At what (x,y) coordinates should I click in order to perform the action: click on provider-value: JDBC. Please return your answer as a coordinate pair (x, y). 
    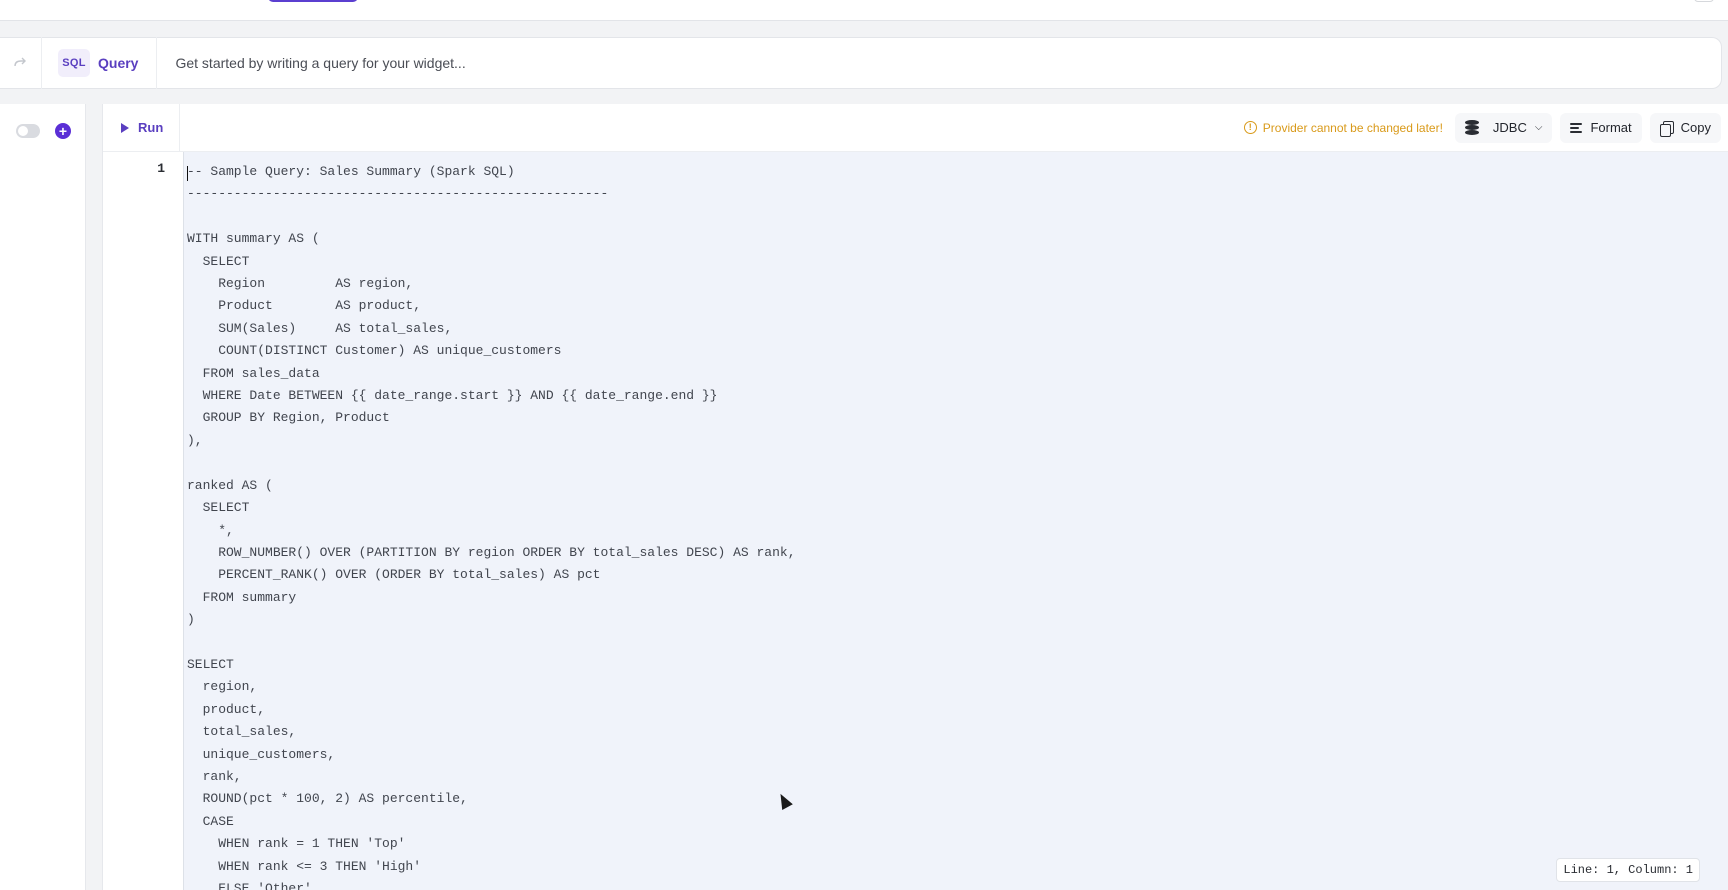
    Looking at the image, I should click on (1509, 127).